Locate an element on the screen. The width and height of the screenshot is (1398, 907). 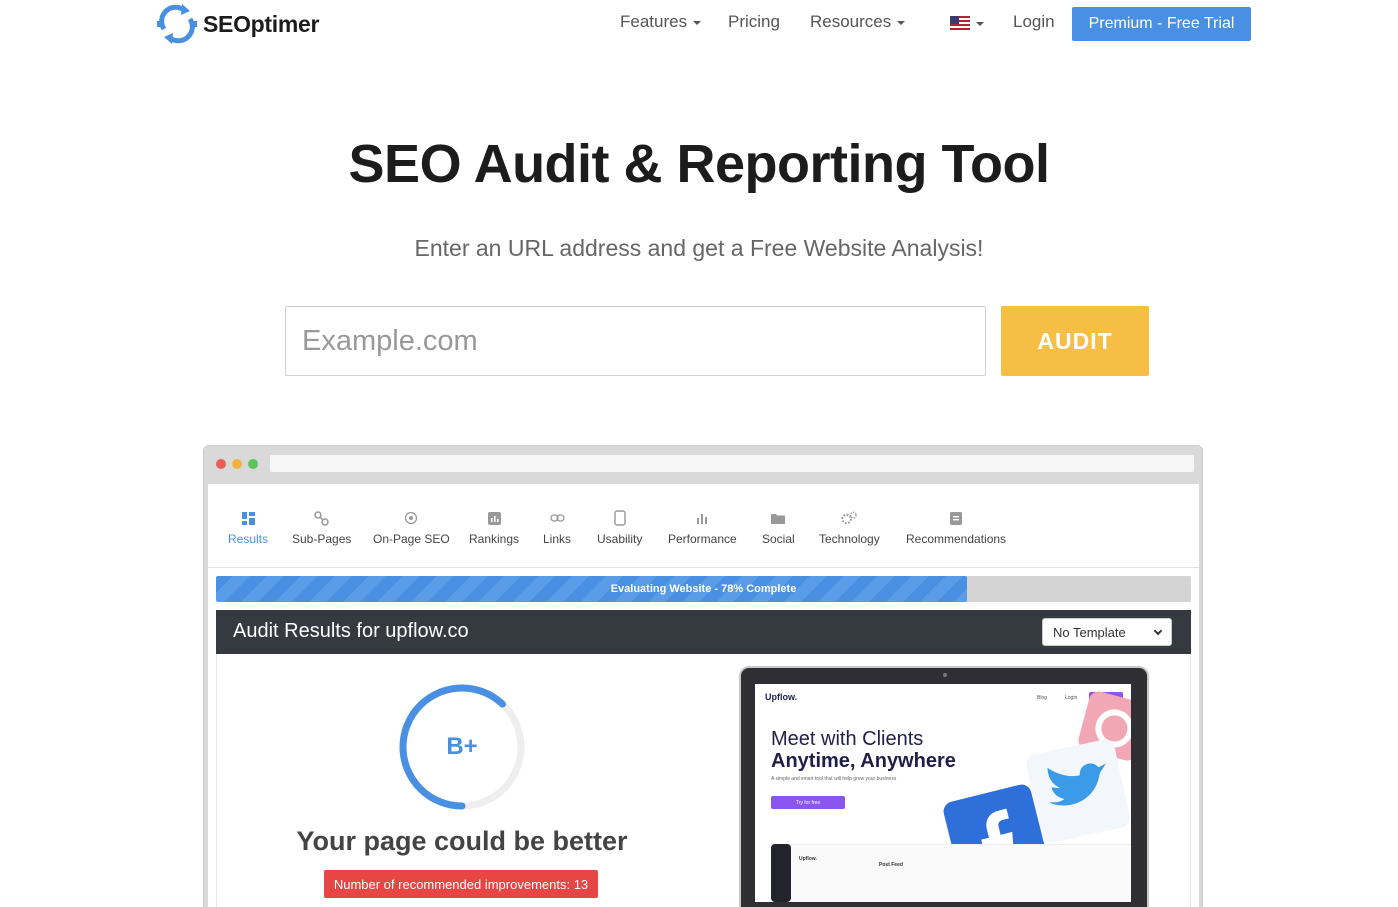
improvements-badge: Number of recommended improvements: 13 is located at coordinates (461, 884).